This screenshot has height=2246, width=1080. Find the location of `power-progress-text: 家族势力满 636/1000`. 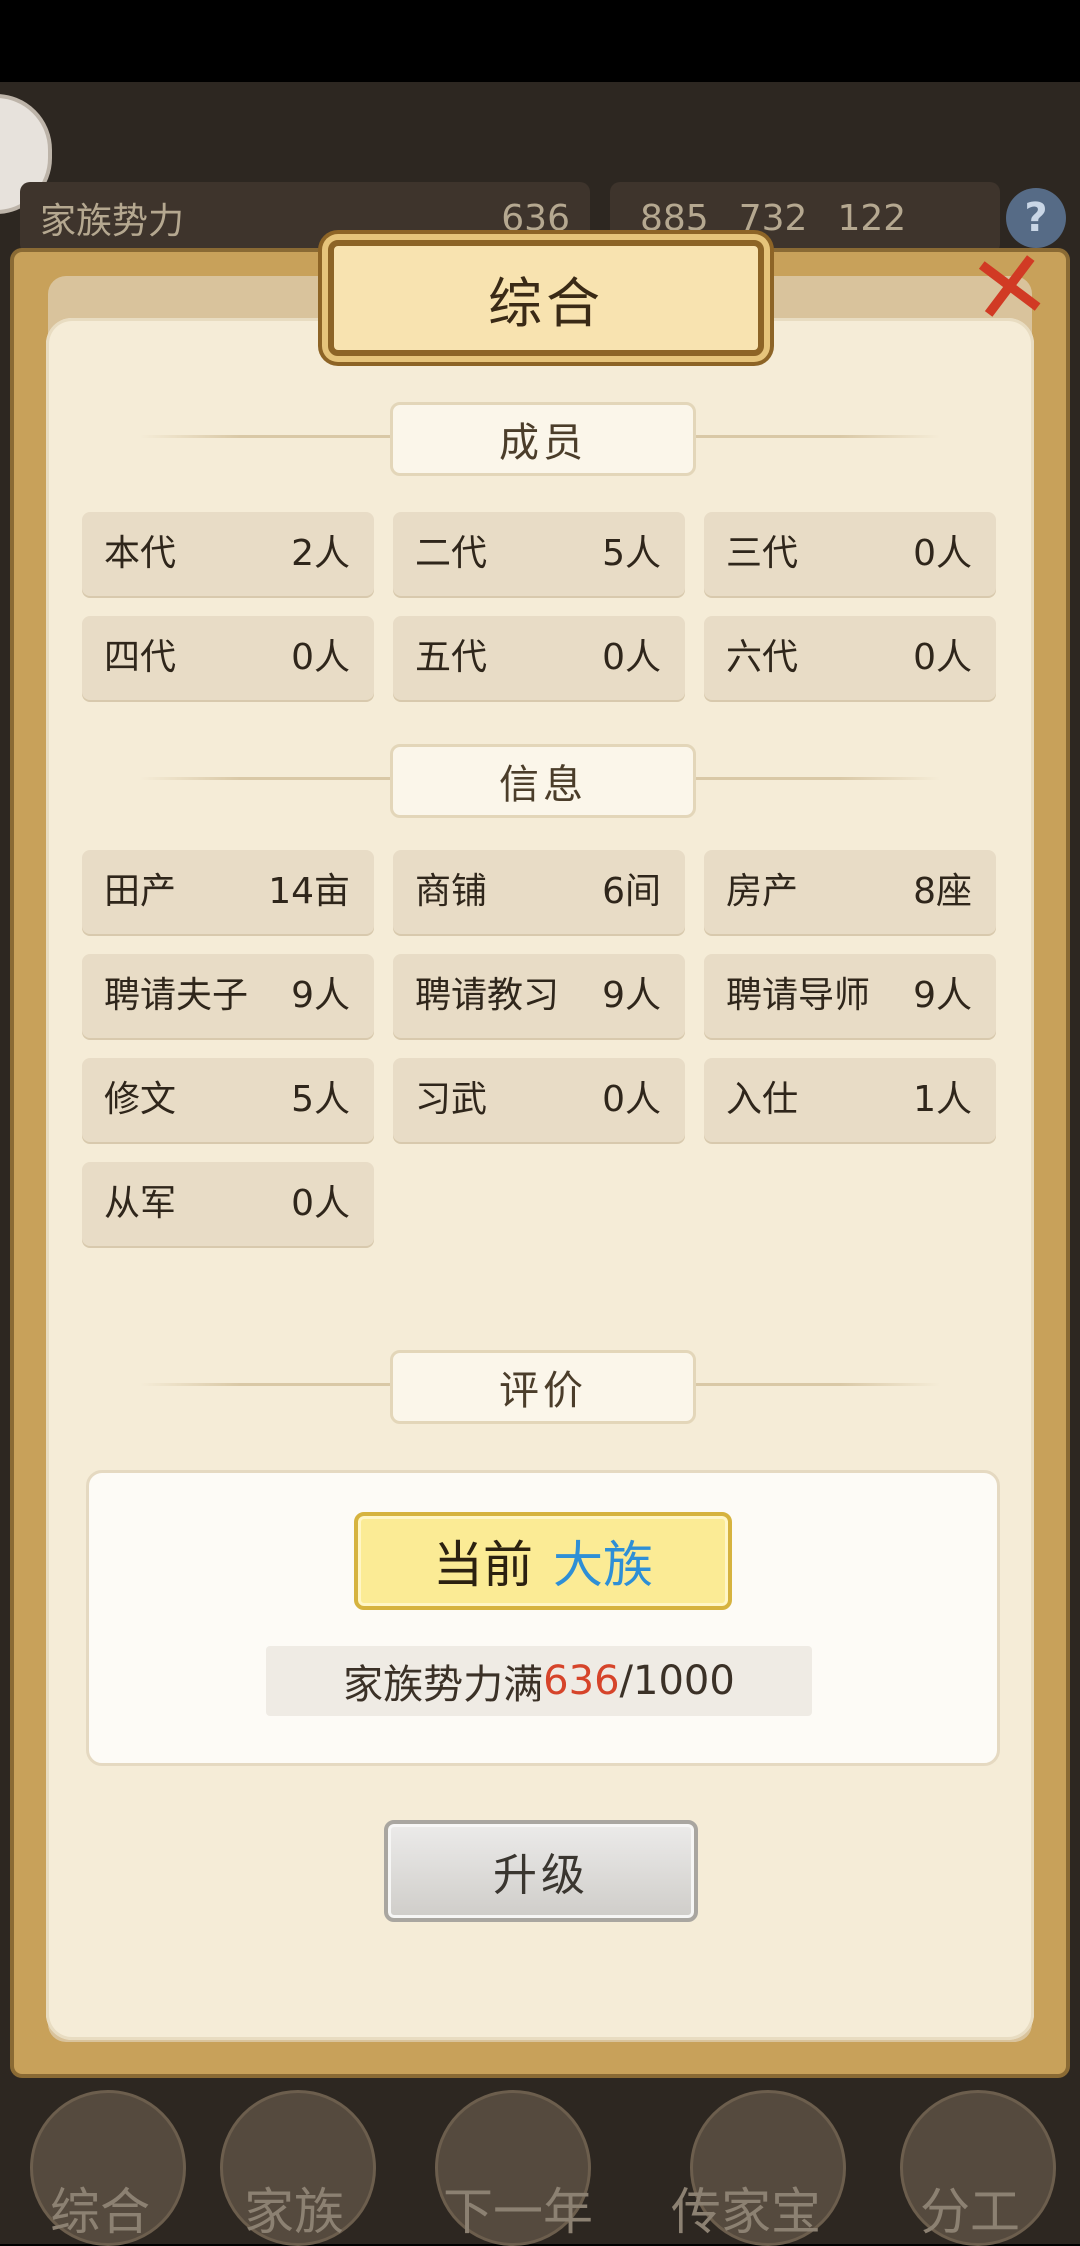

power-progress-text: 家族势力满 636/1000 is located at coordinates (539, 1681).